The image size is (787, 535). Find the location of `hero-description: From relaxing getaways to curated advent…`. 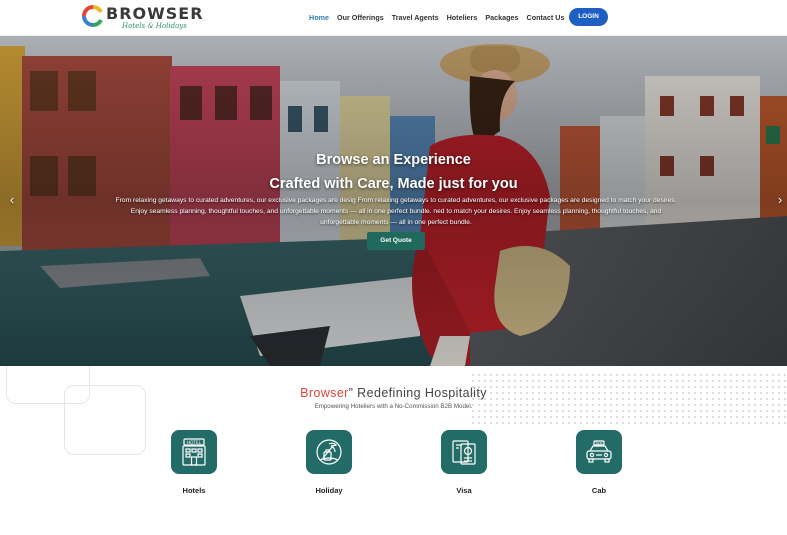

hero-description: From relaxing getaways to curated advent… is located at coordinates (396, 211).